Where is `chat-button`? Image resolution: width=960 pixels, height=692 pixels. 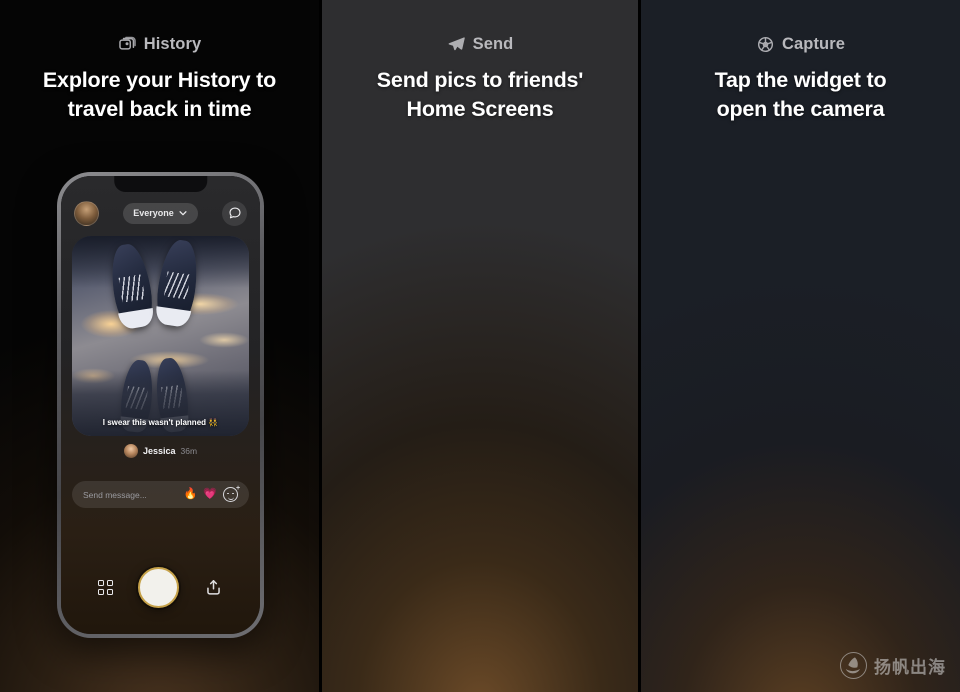 chat-button is located at coordinates (234, 213).